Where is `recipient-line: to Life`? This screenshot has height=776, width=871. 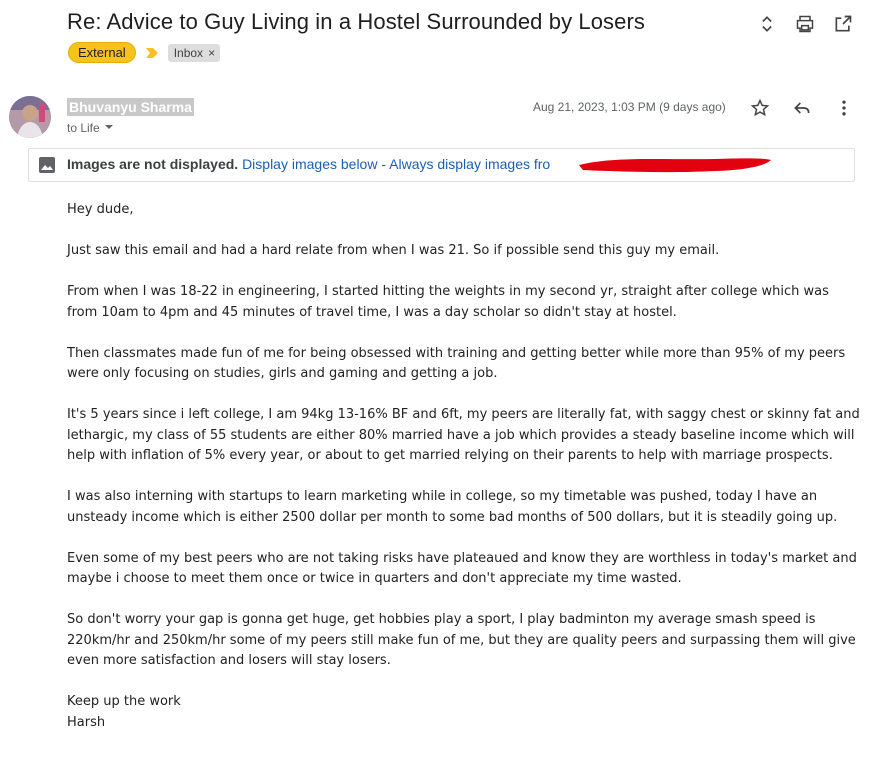
recipient-line: to Life is located at coordinates (90, 128).